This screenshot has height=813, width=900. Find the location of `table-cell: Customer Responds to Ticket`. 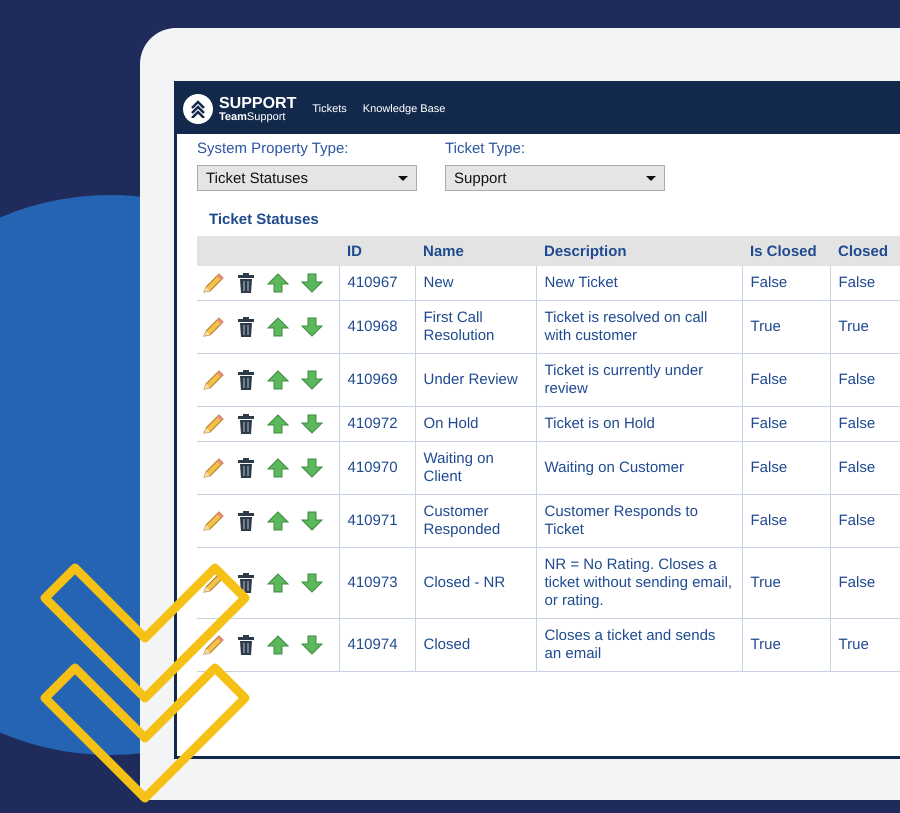

table-cell: Customer Responds to Ticket is located at coordinates (639, 521).